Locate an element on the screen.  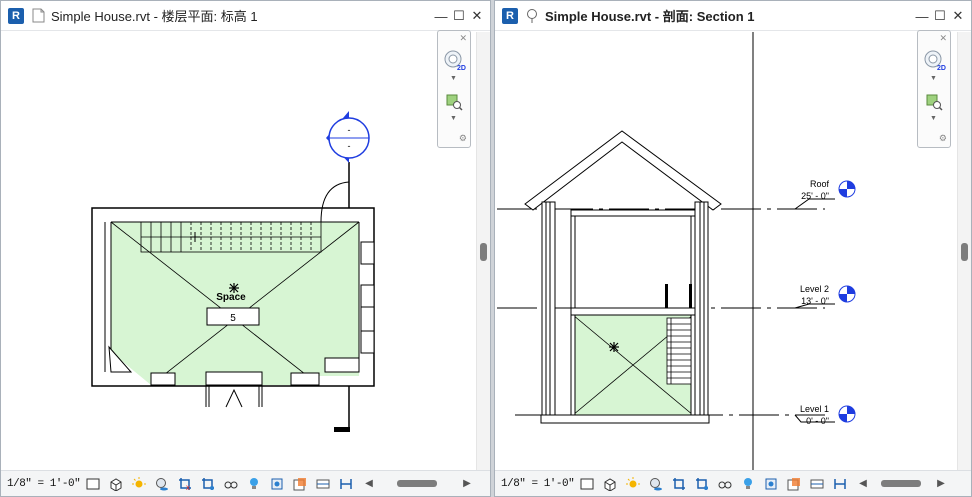
level-elevation-roof: 25' - 0" is located at coordinates (815, 196).